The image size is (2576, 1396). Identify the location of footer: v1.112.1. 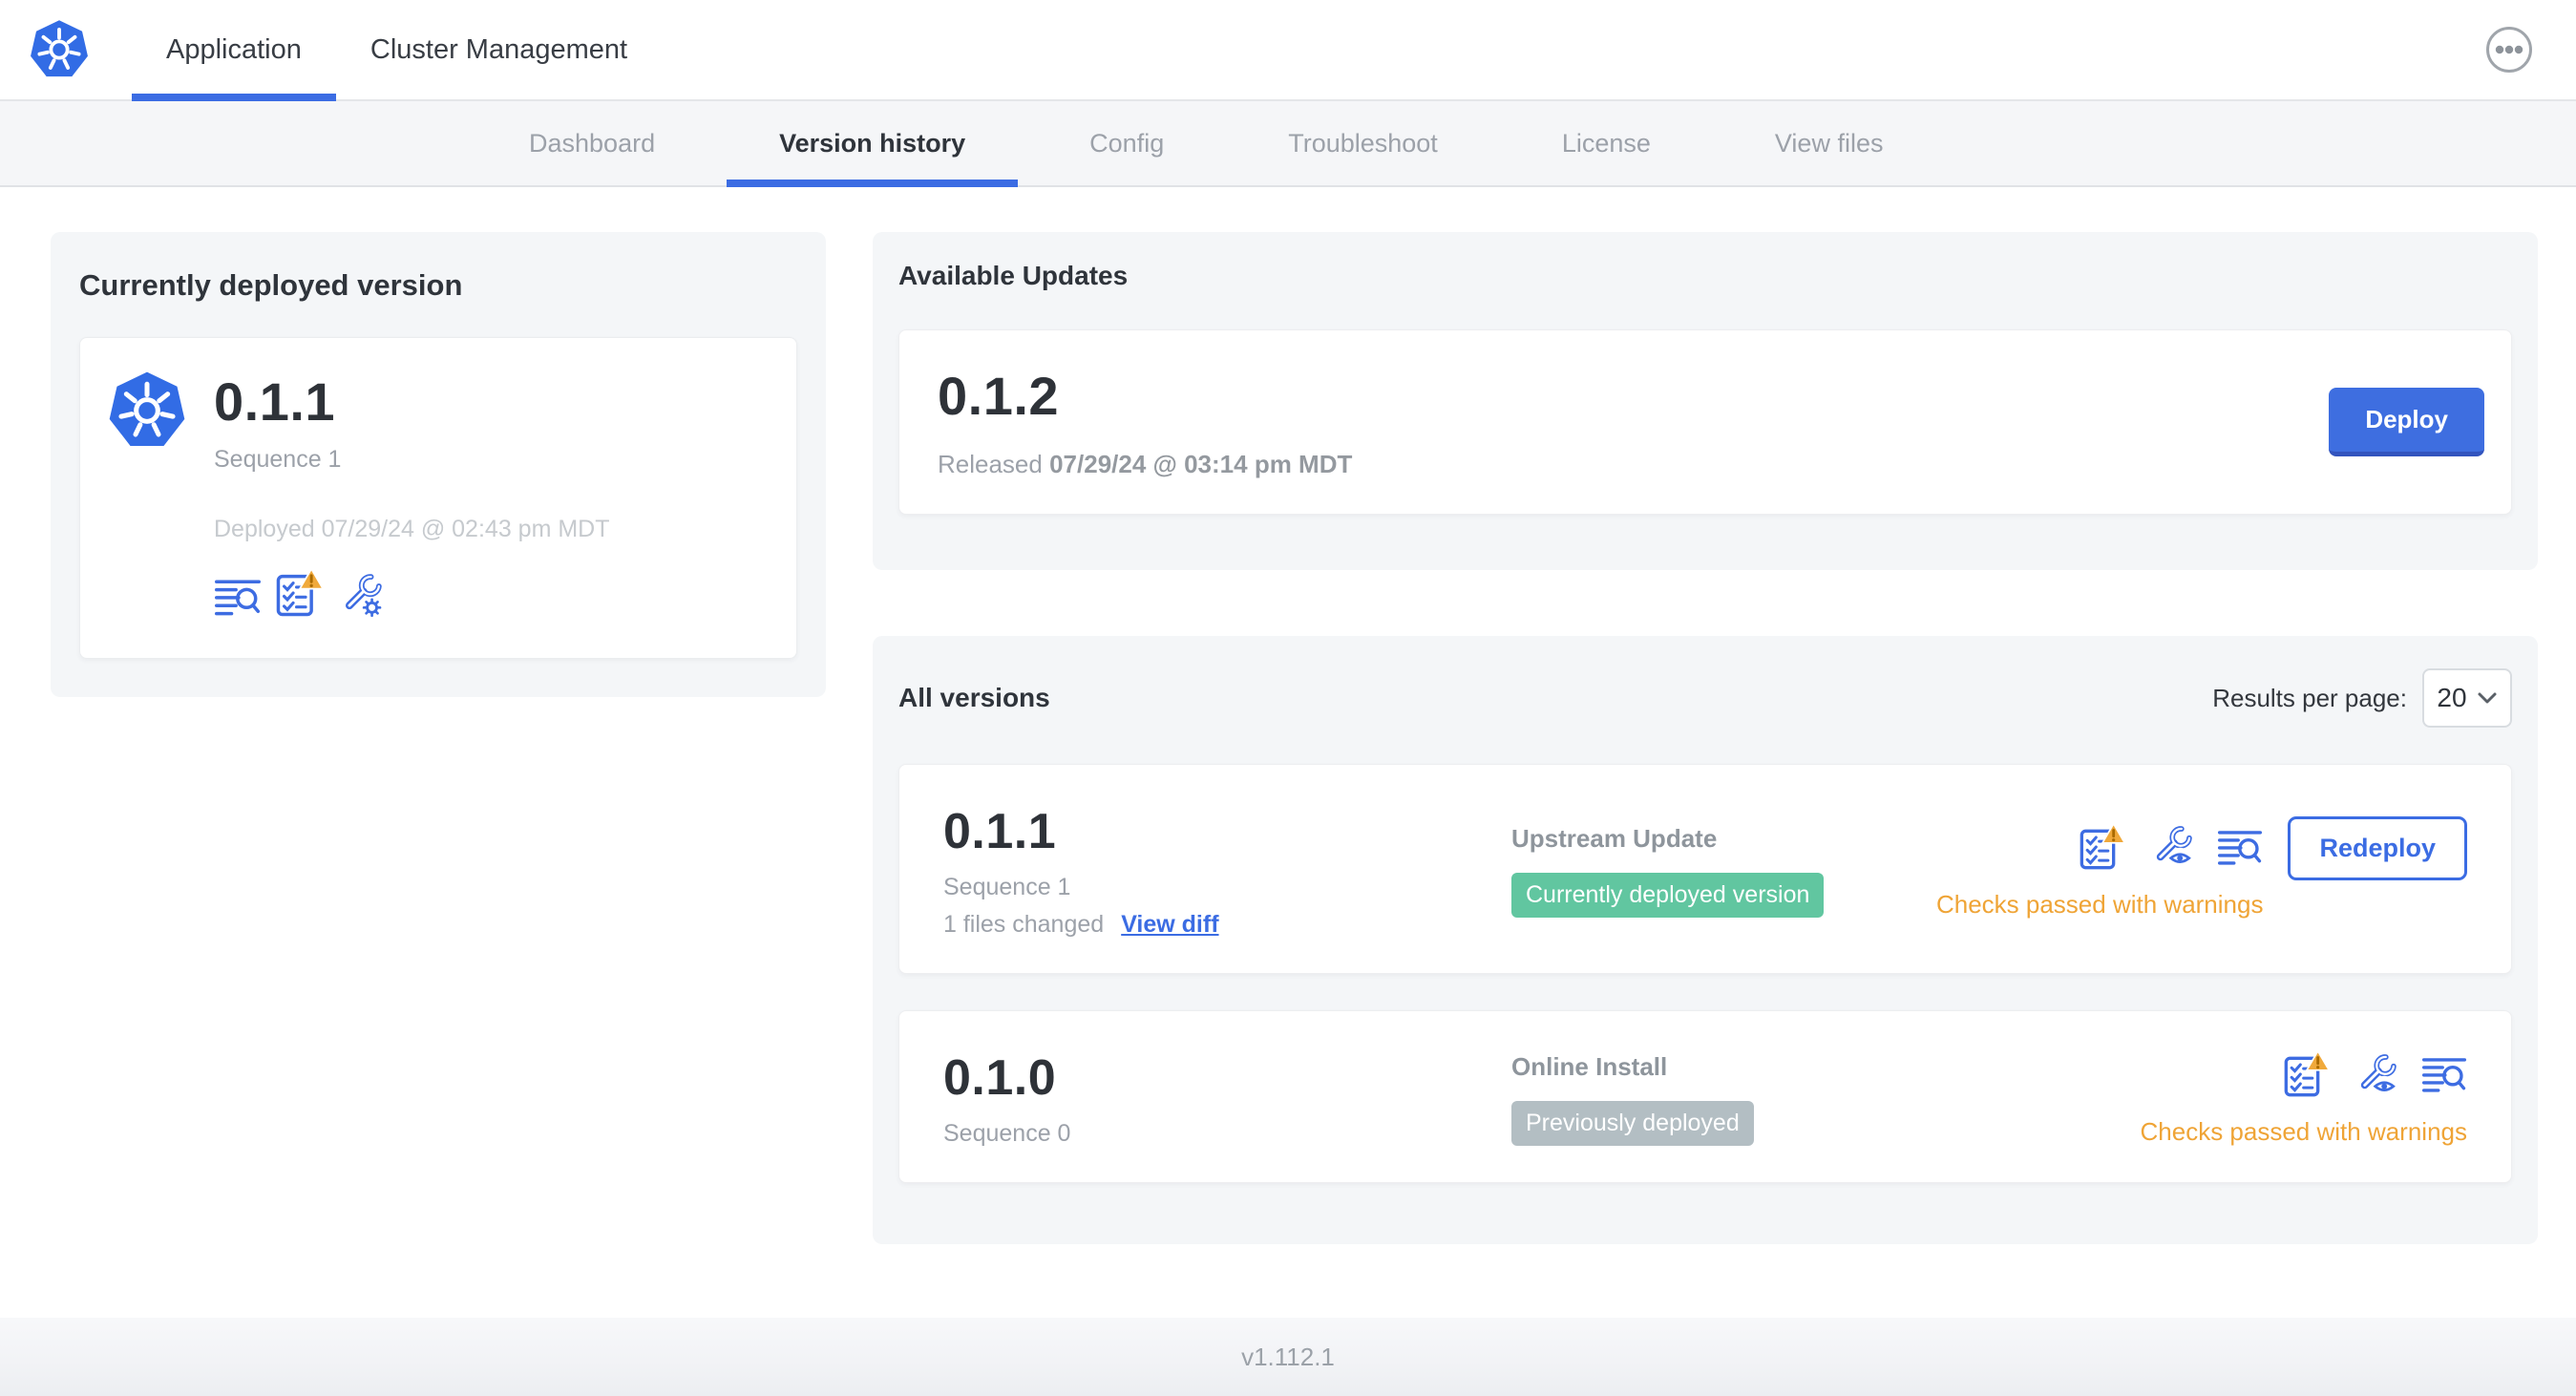
(1288, 1357).